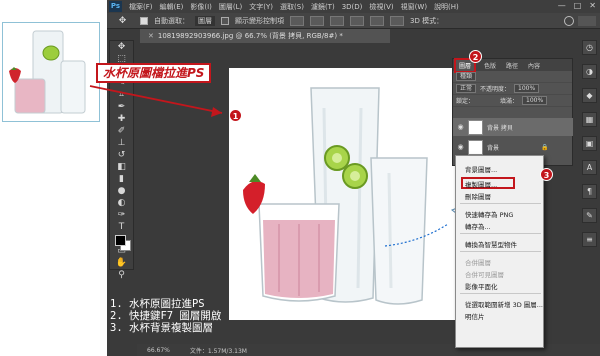 The image size is (600, 356). What do you see at coordinates (509, 101) in the screenshot?
I see `fill-label: 填滿：` at bounding box center [509, 101].